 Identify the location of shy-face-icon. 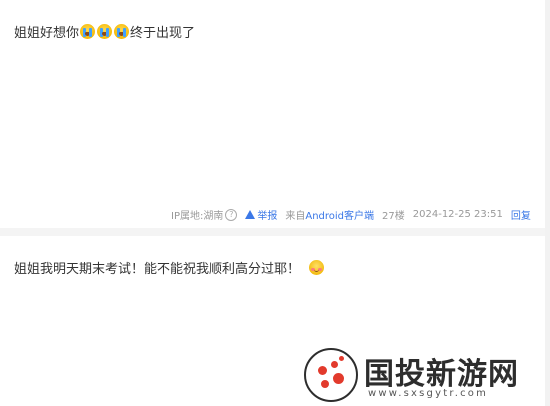
(317, 267).